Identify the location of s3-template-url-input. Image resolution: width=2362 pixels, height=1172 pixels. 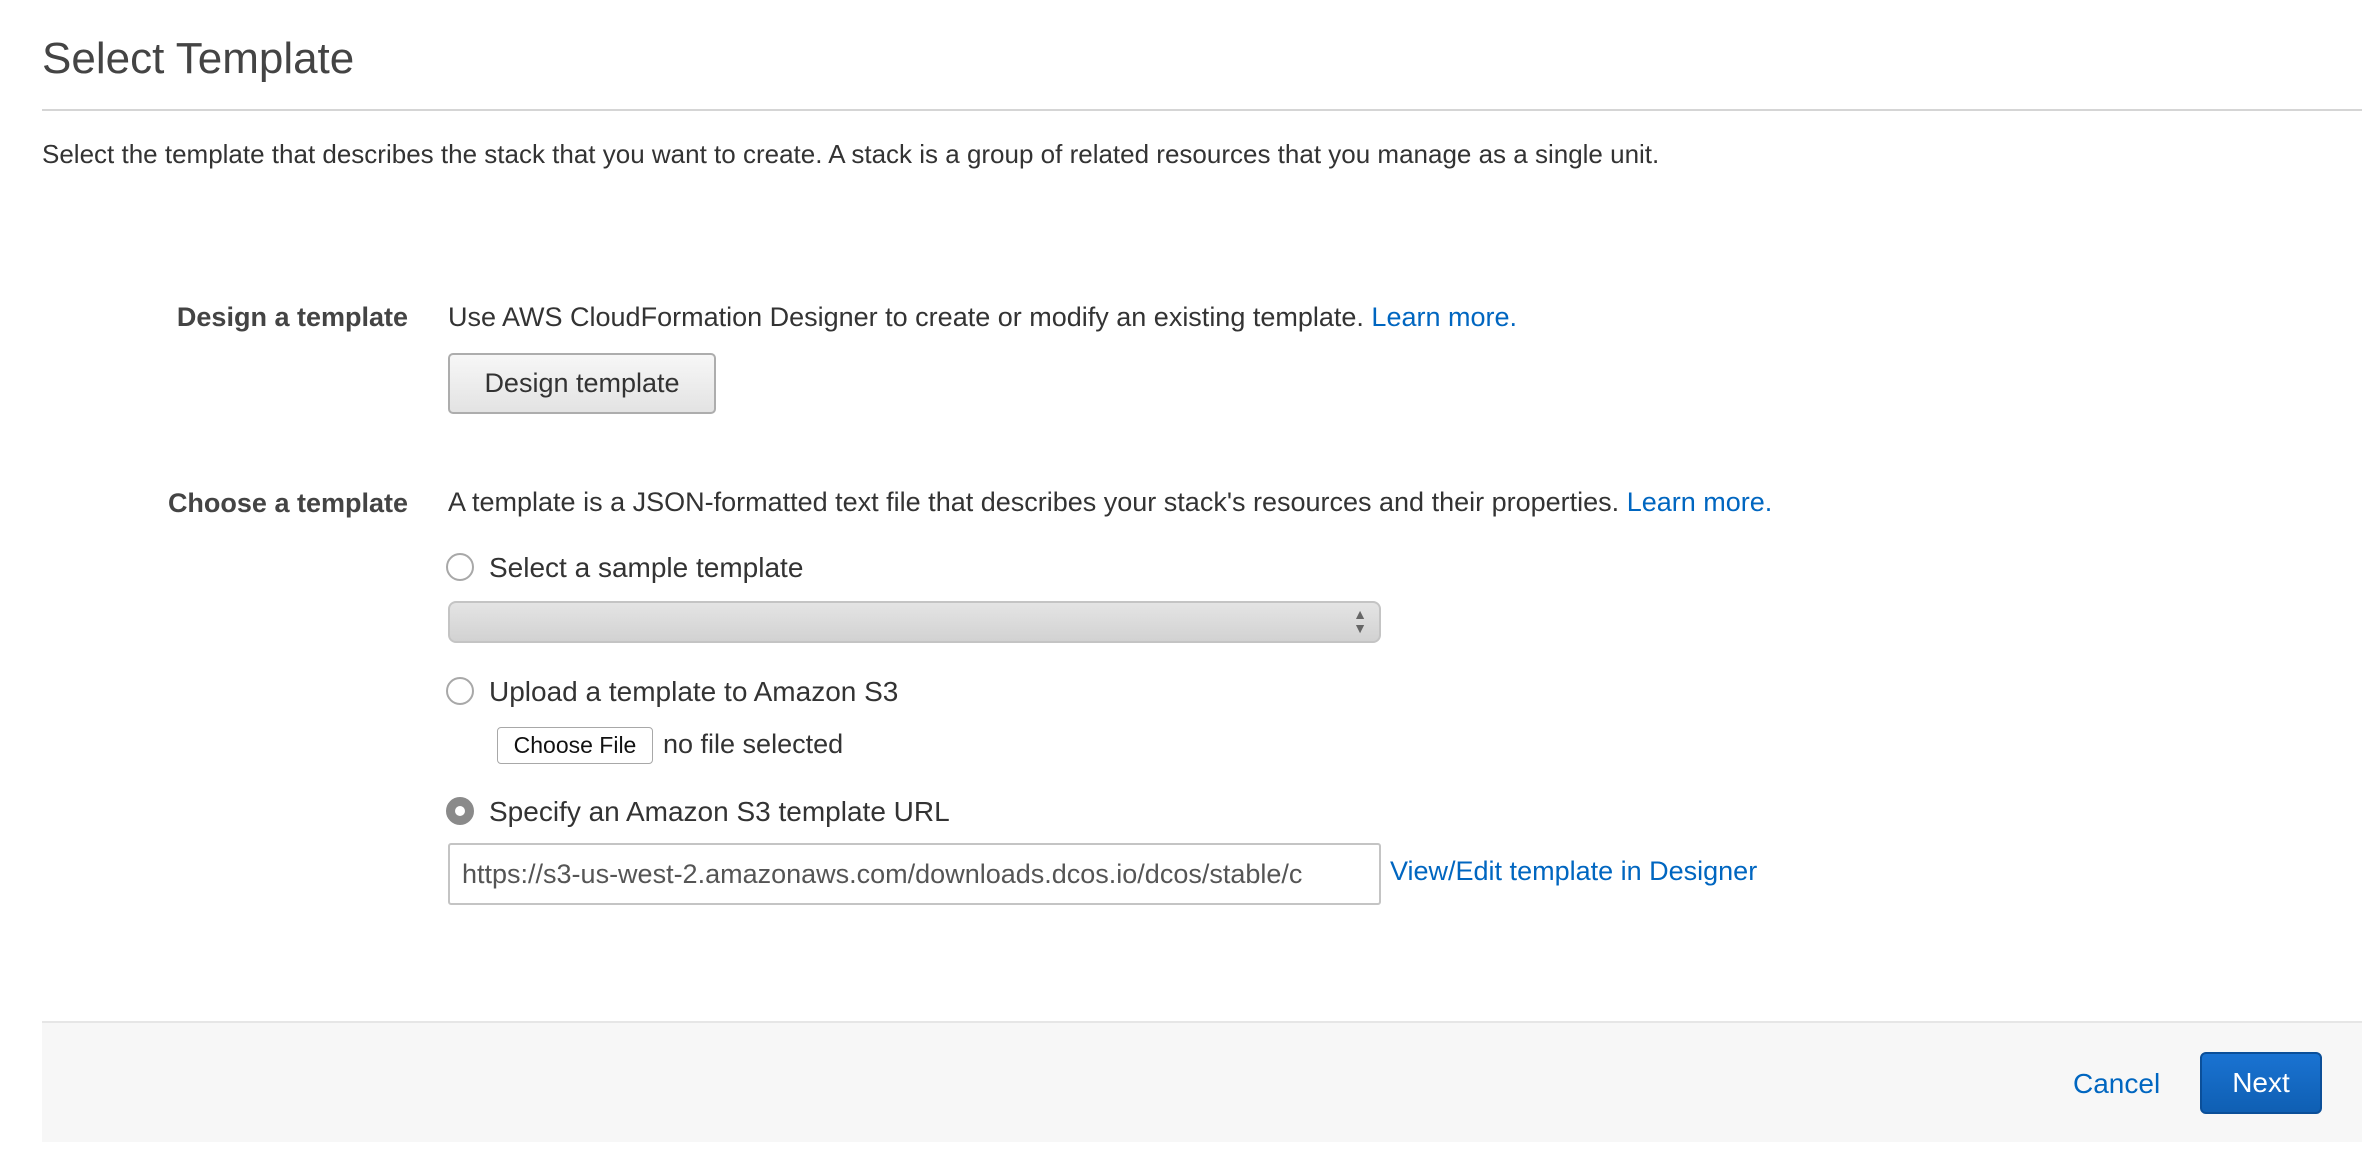
(914, 874).